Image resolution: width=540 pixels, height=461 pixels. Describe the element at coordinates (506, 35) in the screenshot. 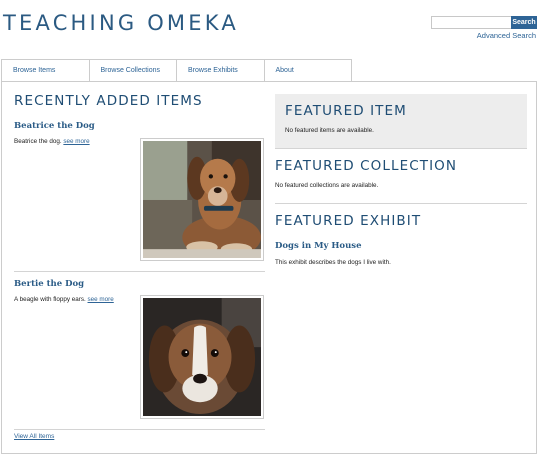

I see `advanced-search-link: Advanced Search` at that location.